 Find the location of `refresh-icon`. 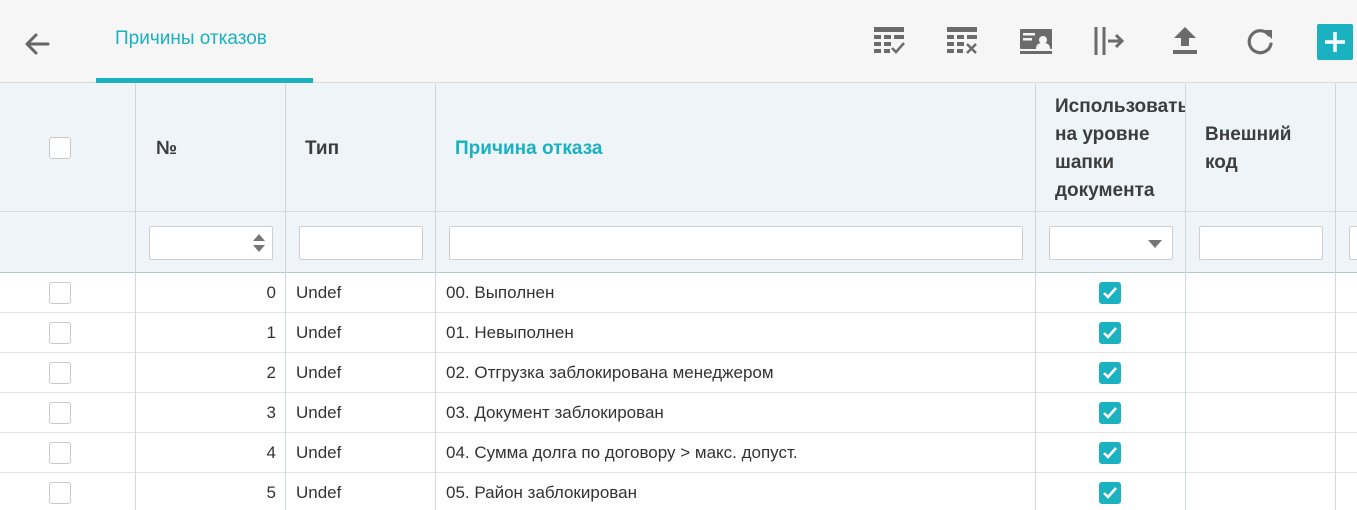

refresh-icon is located at coordinates (1260, 41).